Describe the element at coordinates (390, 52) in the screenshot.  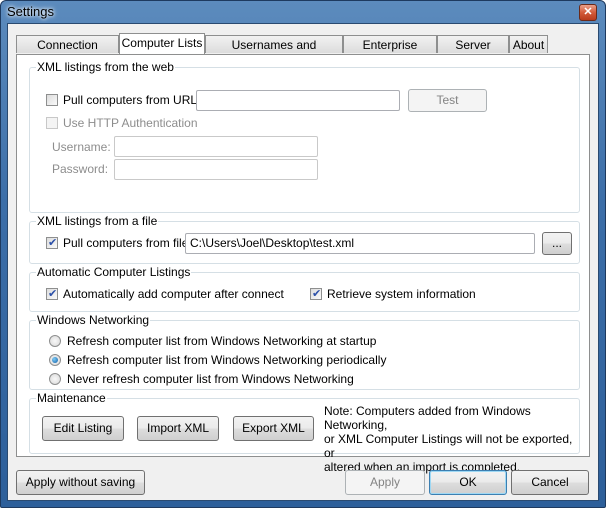
I see `tab-enterprise-server: Enterprise Server` at that location.